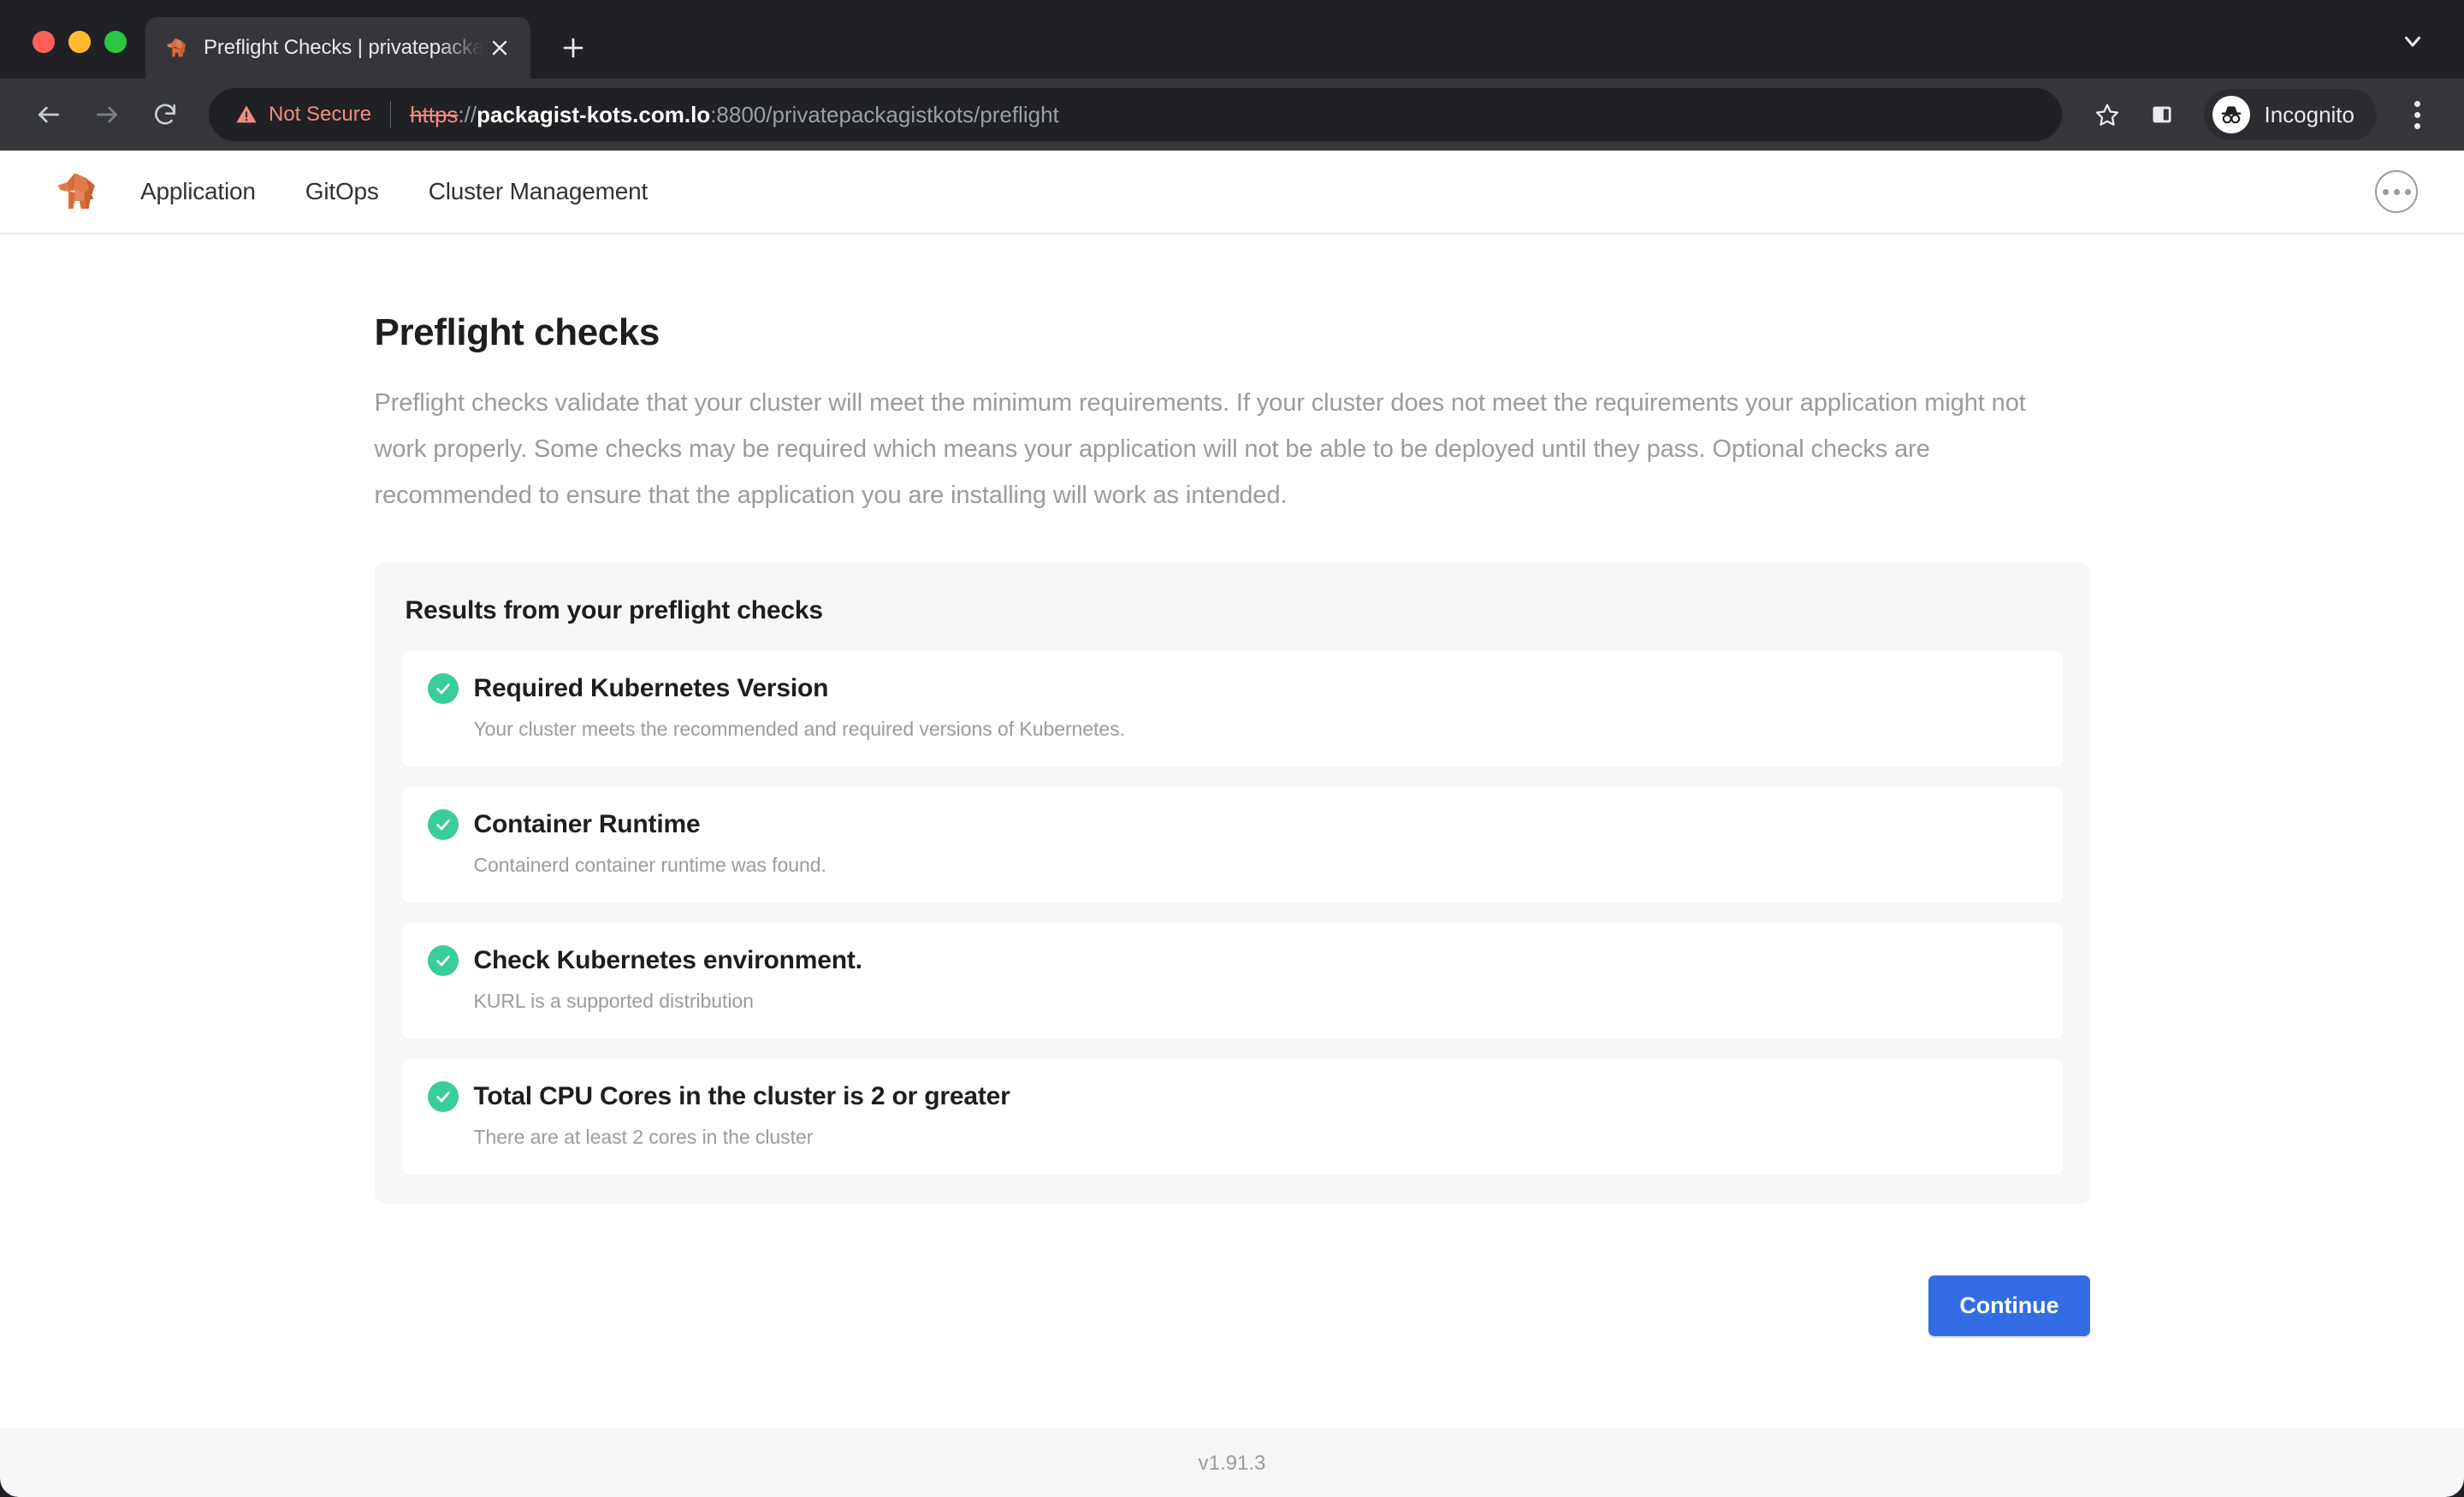  Describe the element at coordinates (434, 114) in the screenshot. I see `url-scheme: https` at that location.